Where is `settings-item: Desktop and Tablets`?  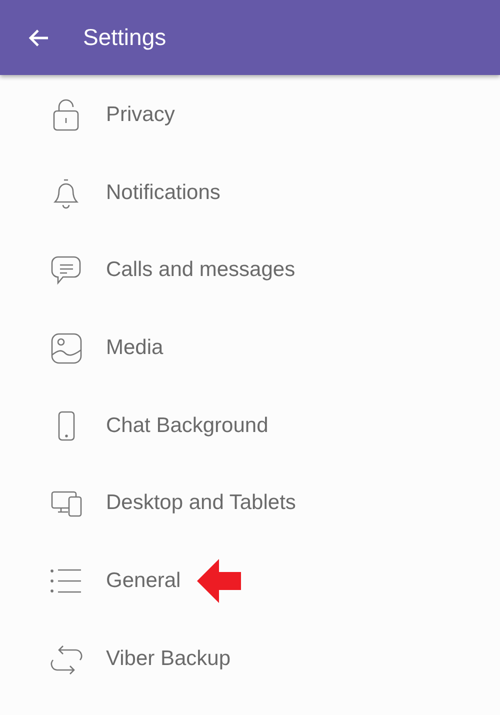
settings-item: Desktop and Tablets is located at coordinates (250, 503).